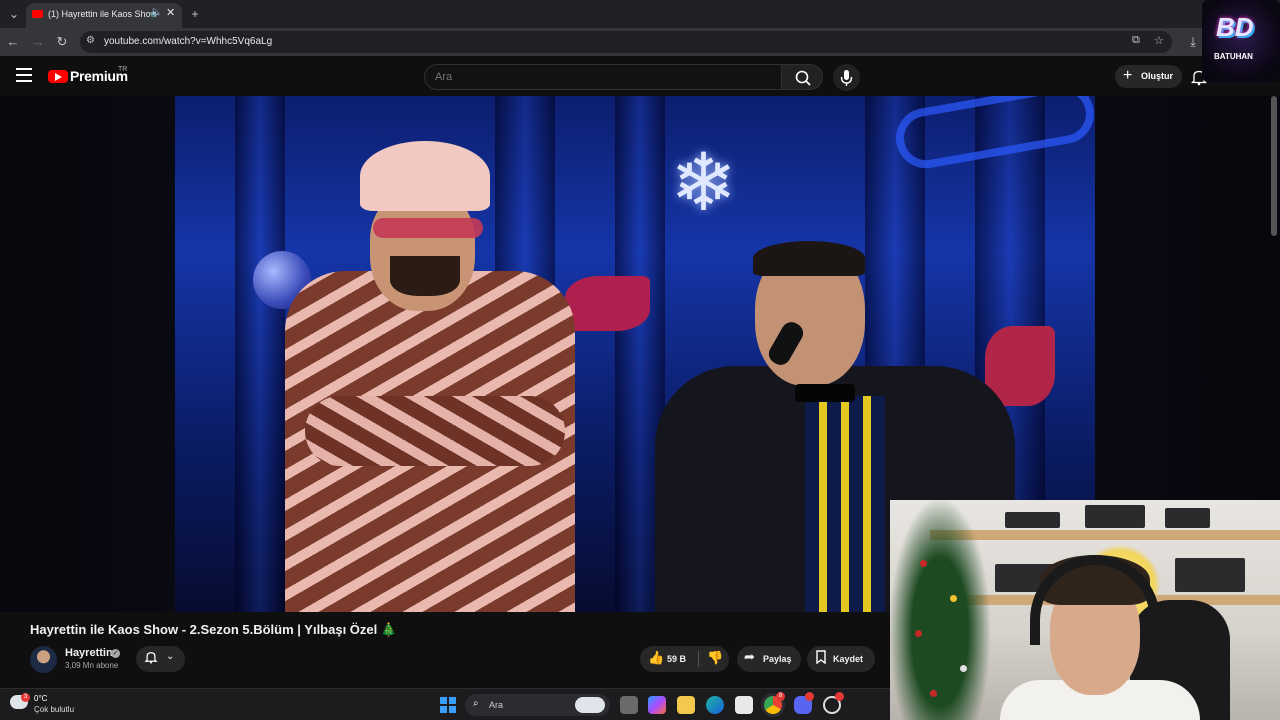 The image size is (1280, 720). I want to click on subscription-bell-button: ⌄, so click(160, 659).